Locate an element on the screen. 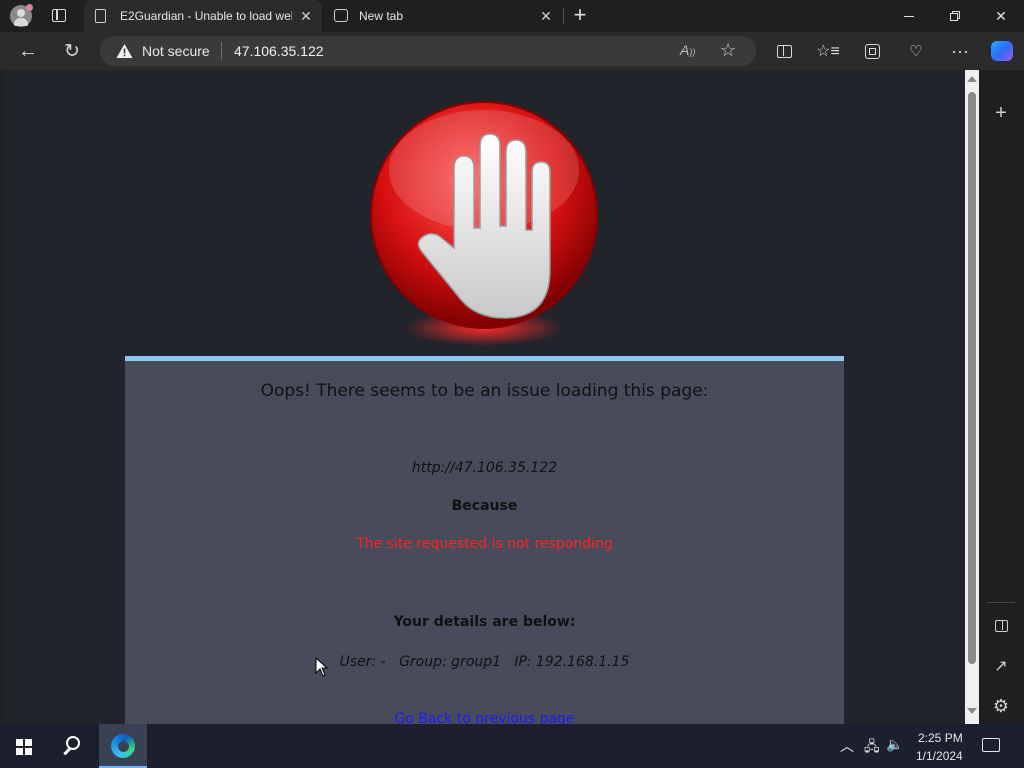 The width and height of the screenshot is (1024, 768). search-icon is located at coordinates (72, 746).